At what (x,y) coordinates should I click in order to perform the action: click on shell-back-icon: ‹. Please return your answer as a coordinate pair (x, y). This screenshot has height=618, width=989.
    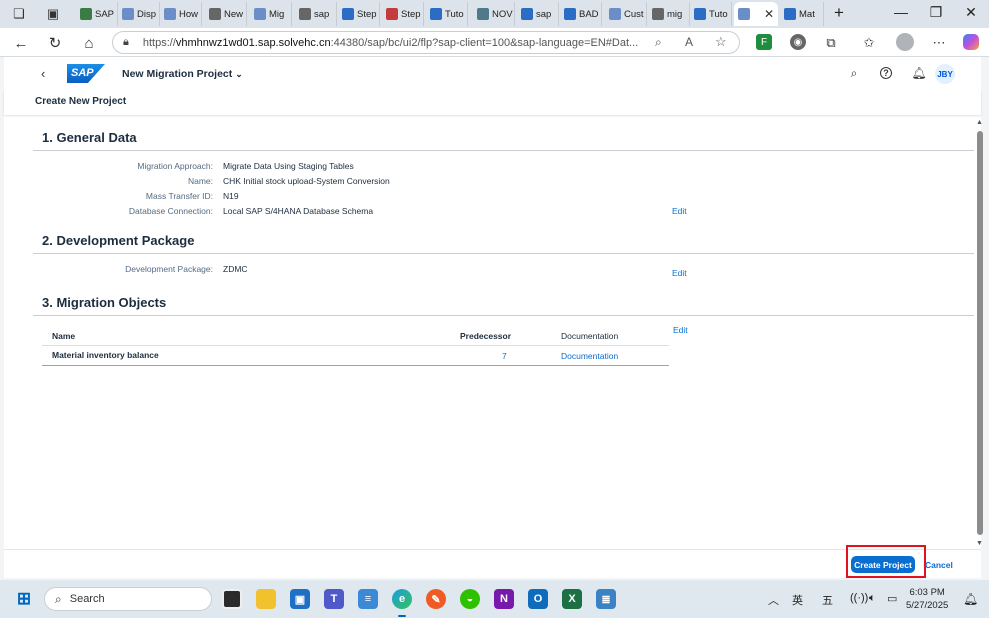
    Looking at the image, I should click on (43, 73).